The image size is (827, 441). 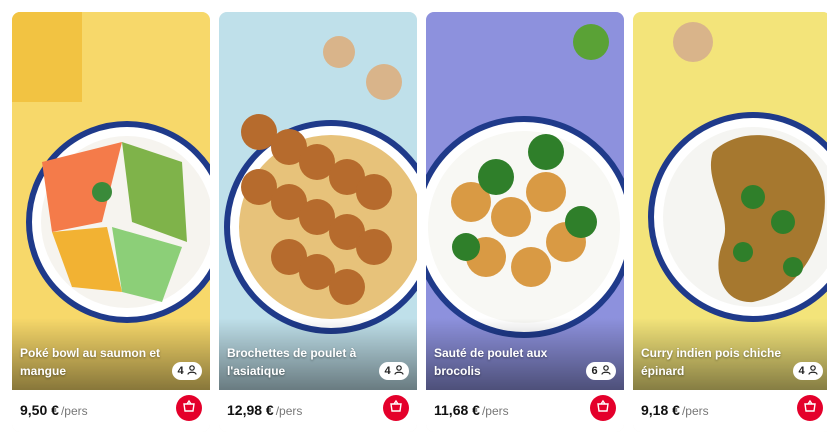 I want to click on price: 9,50 €/pers, so click(x=54, y=410).